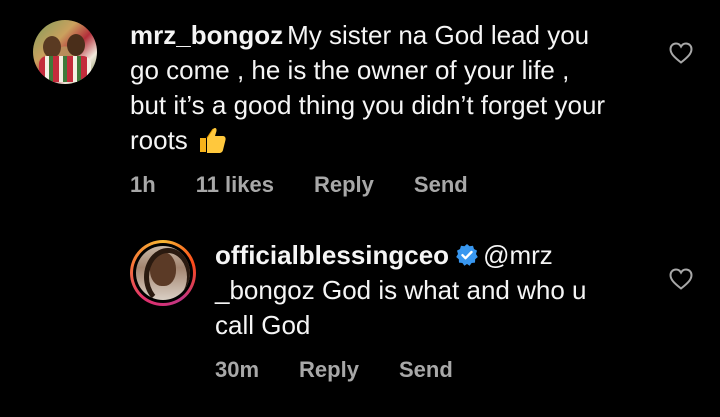  What do you see at coordinates (213, 140) in the screenshot?
I see `thumbs-up-emoji-icon` at bounding box center [213, 140].